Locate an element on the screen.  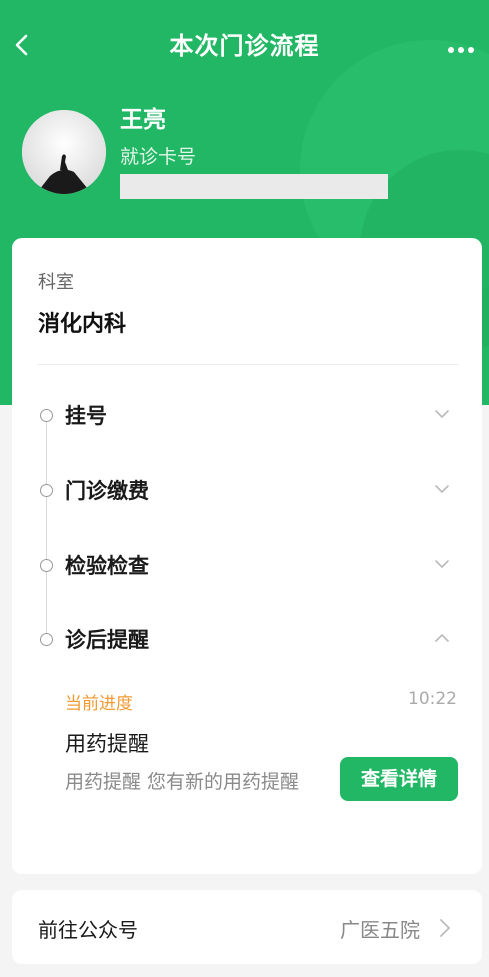
avatar is located at coordinates (64, 152).